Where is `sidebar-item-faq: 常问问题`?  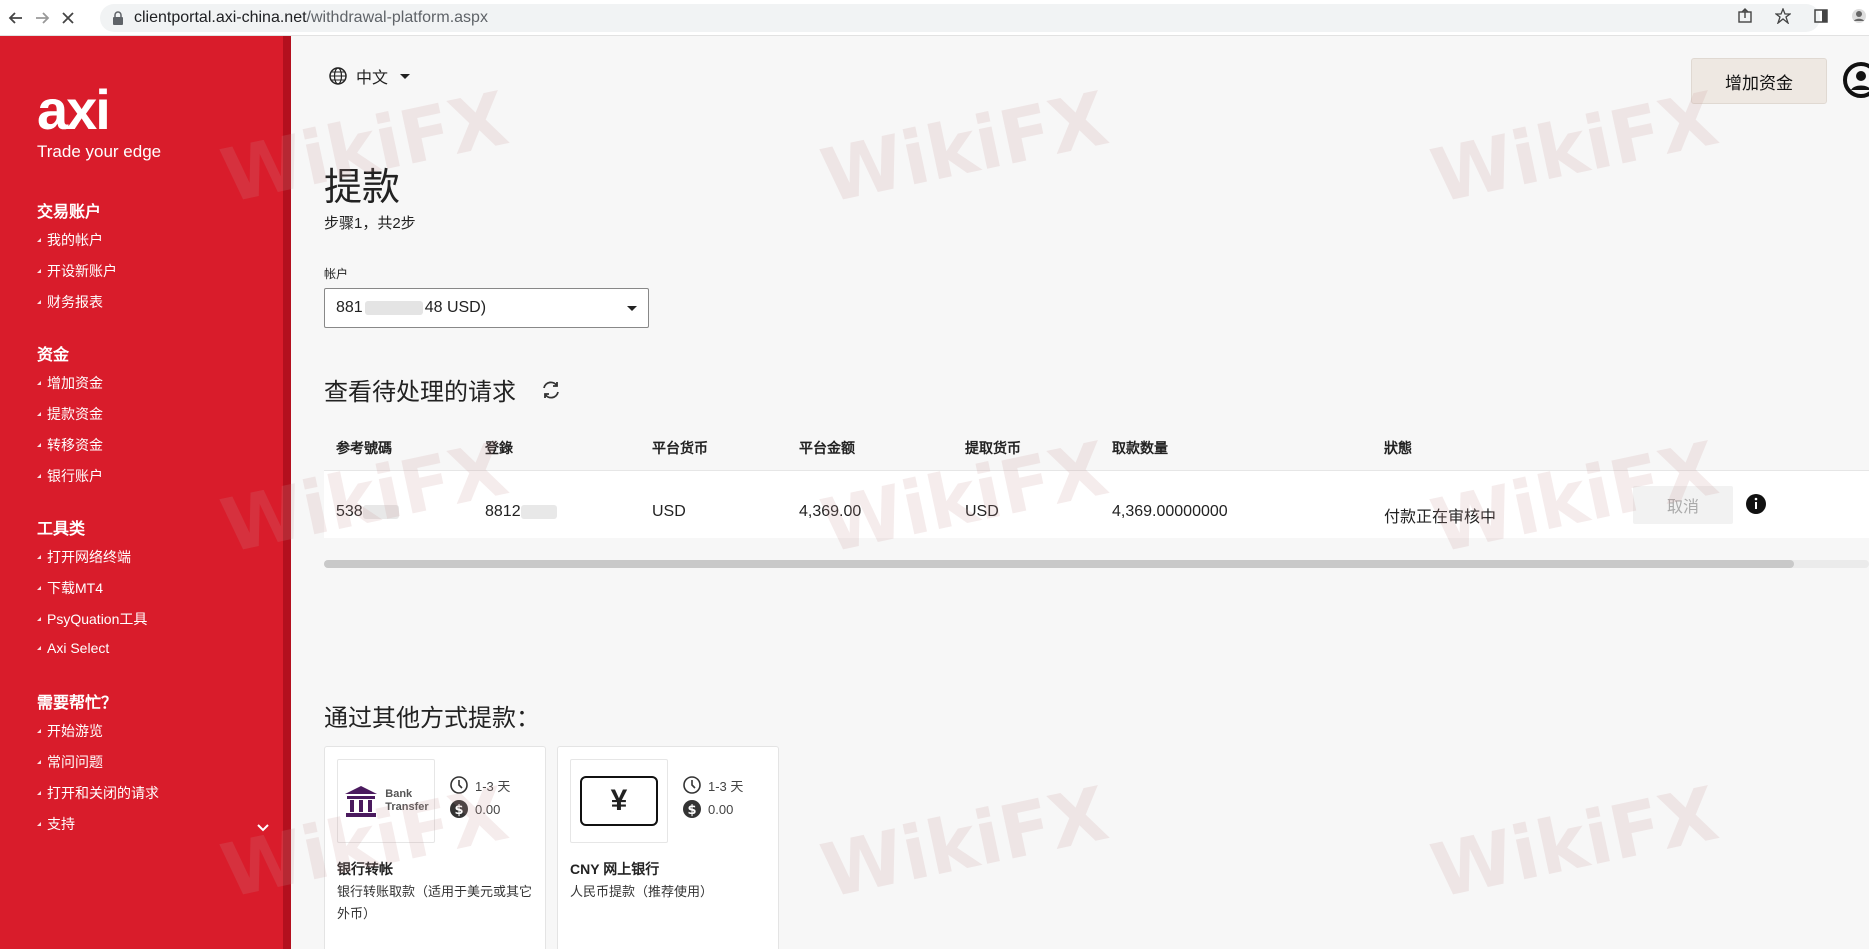
sidebar-item-faq: 常问问题 is located at coordinates (70, 762).